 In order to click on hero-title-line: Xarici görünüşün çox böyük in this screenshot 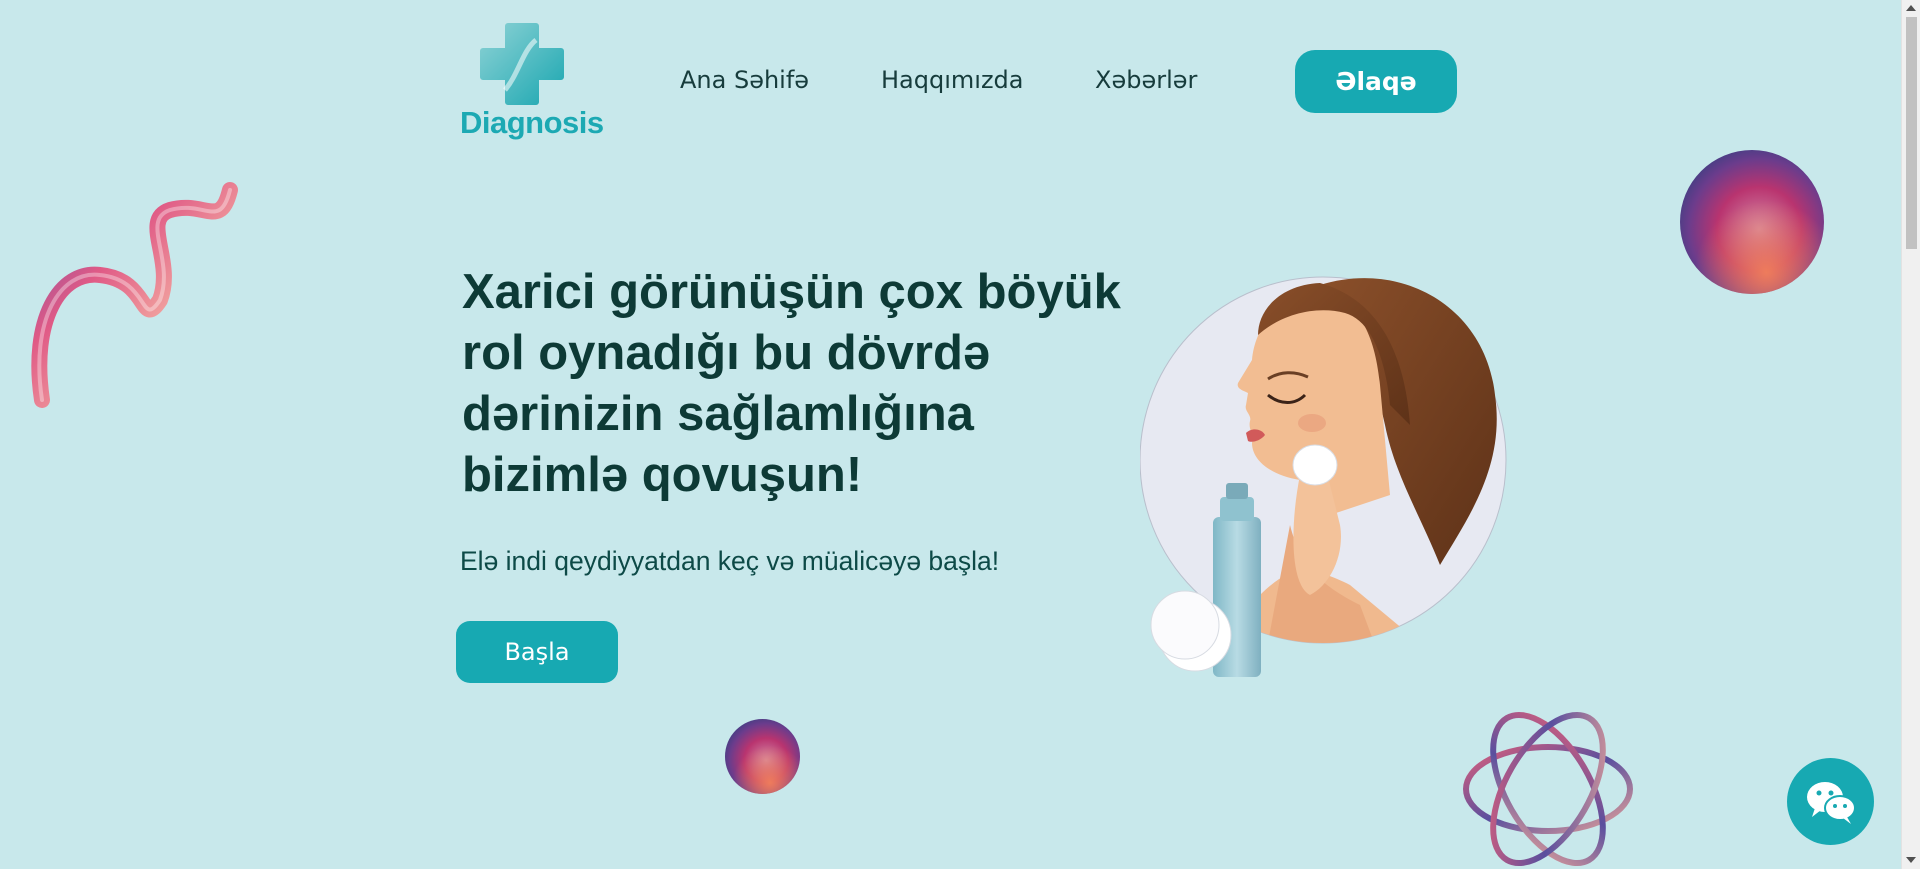, I will do `click(791, 292)`.